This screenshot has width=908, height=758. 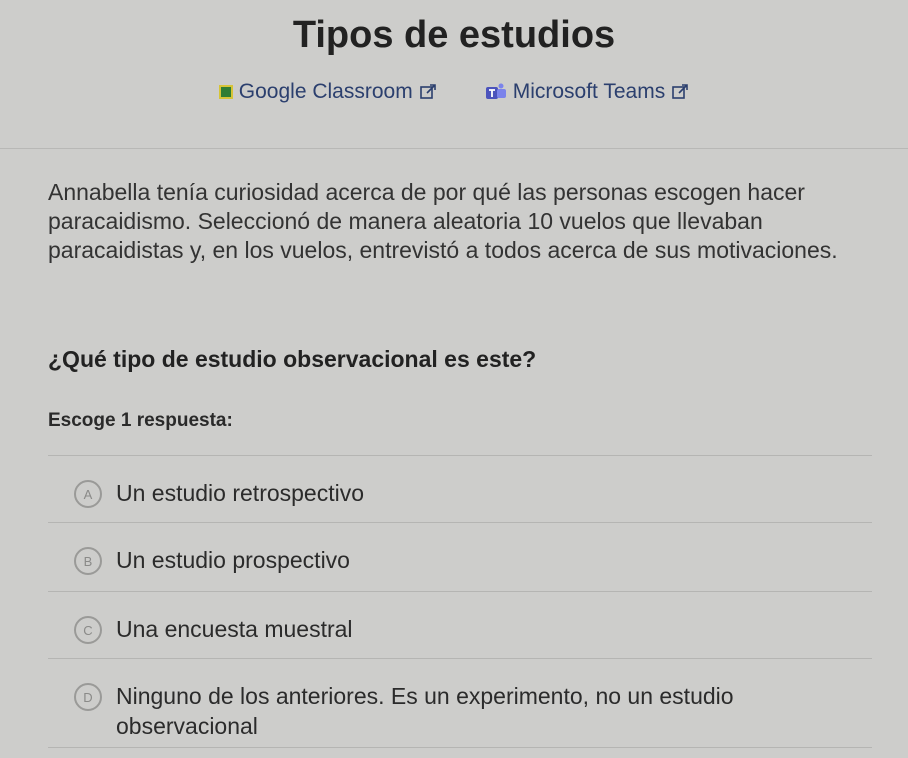 What do you see at coordinates (454, 92) in the screenshot?
I see `share-links: Google Classroom Microsoft Teams` at bounding box center [454, 92].